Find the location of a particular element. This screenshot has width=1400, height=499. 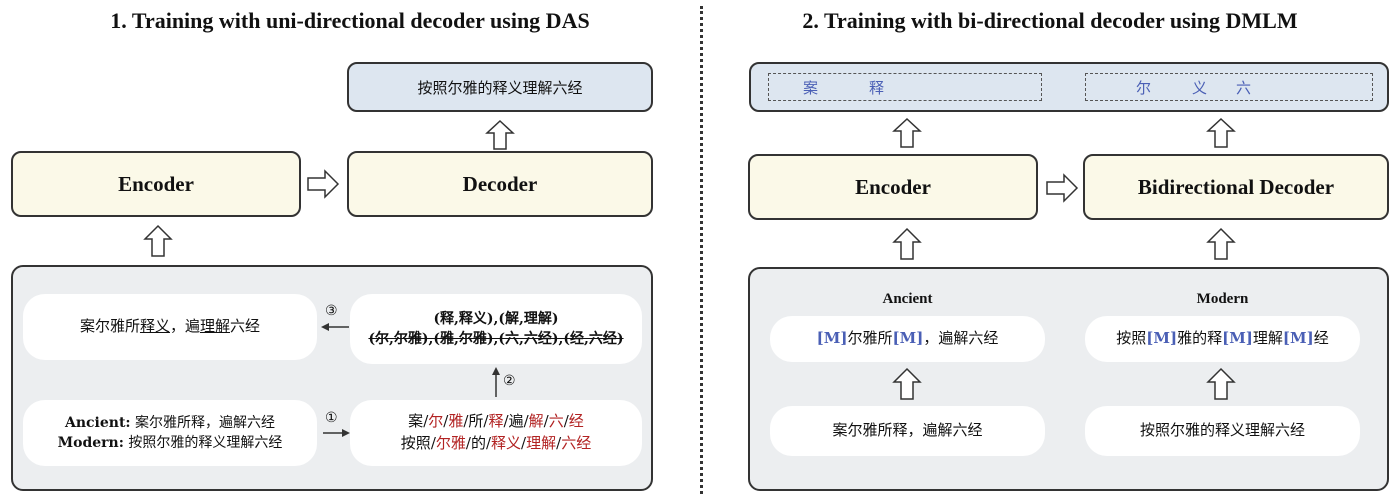

left-encoder-box: Encoder is located at coordinates (156, 184).